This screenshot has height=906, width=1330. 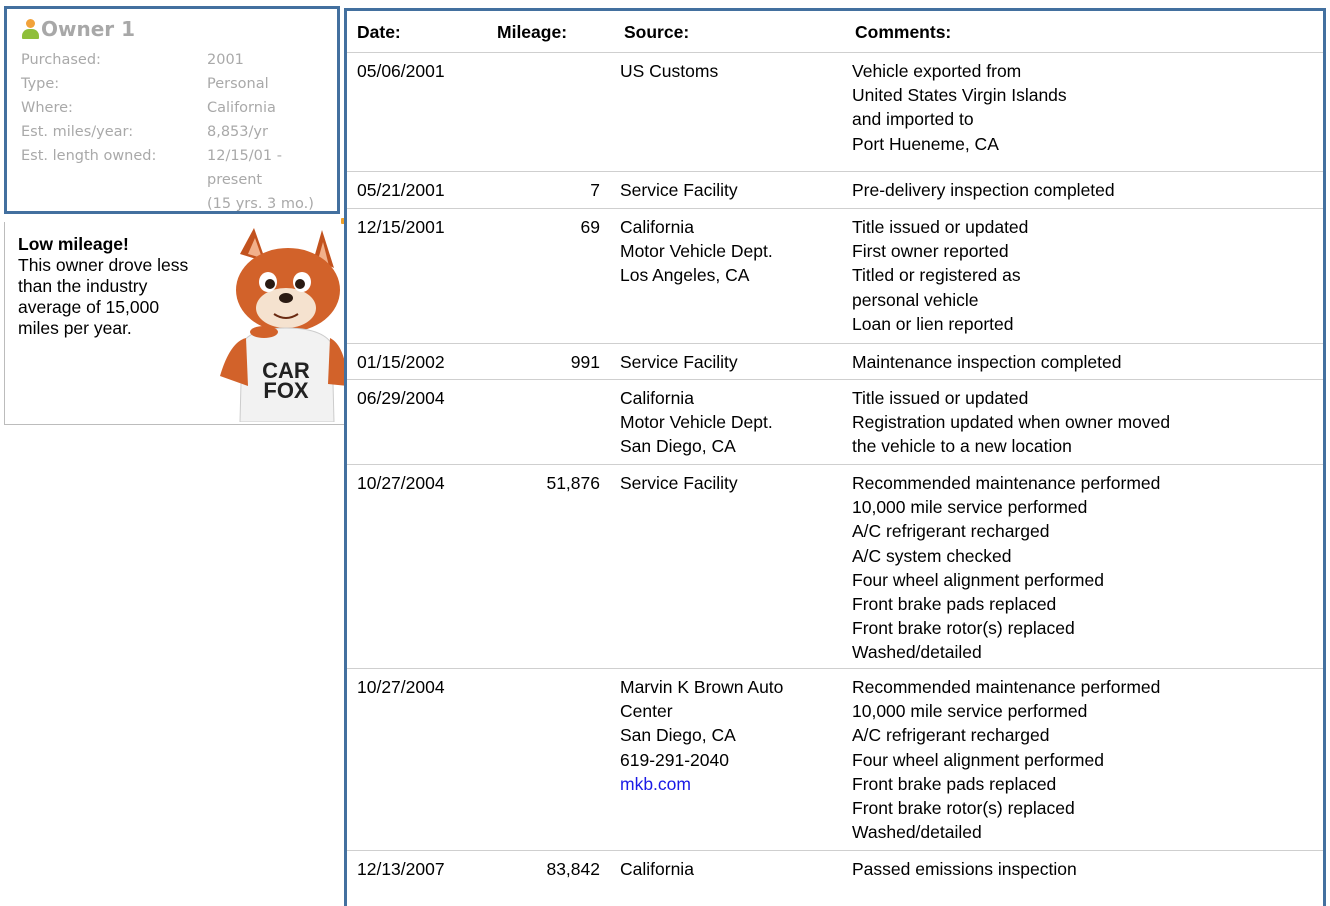 What do you see at coordinates (401, 362) in the screenshot?
I see `row-date: 01/15/2002` at bounding box center [401, 362].